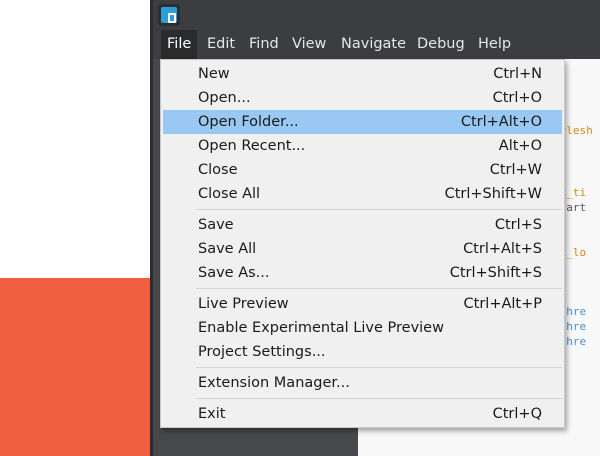 This screenshot has width=600, height=456. Describe the element at coordinates (517, 414) in the screenshot. I see `menu-item-shortcut: Ctrl+Q` at that location.